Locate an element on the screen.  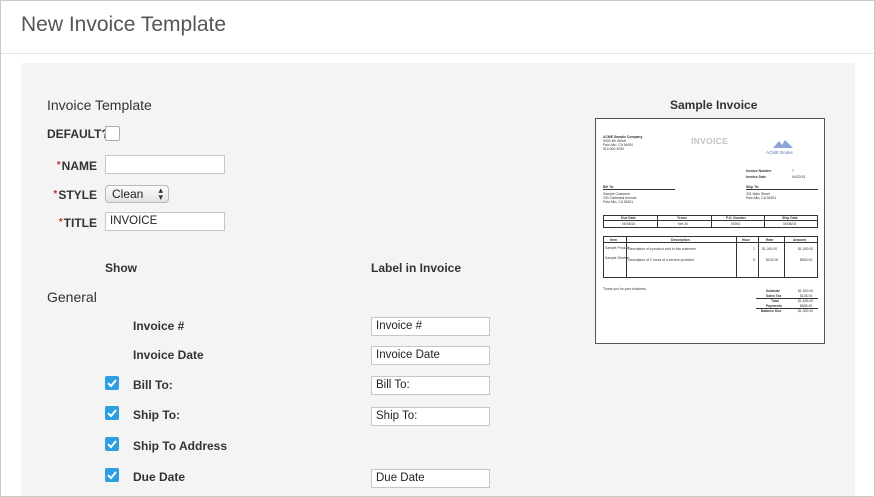
name-label: *NAME is located at coordinates (69, 166).